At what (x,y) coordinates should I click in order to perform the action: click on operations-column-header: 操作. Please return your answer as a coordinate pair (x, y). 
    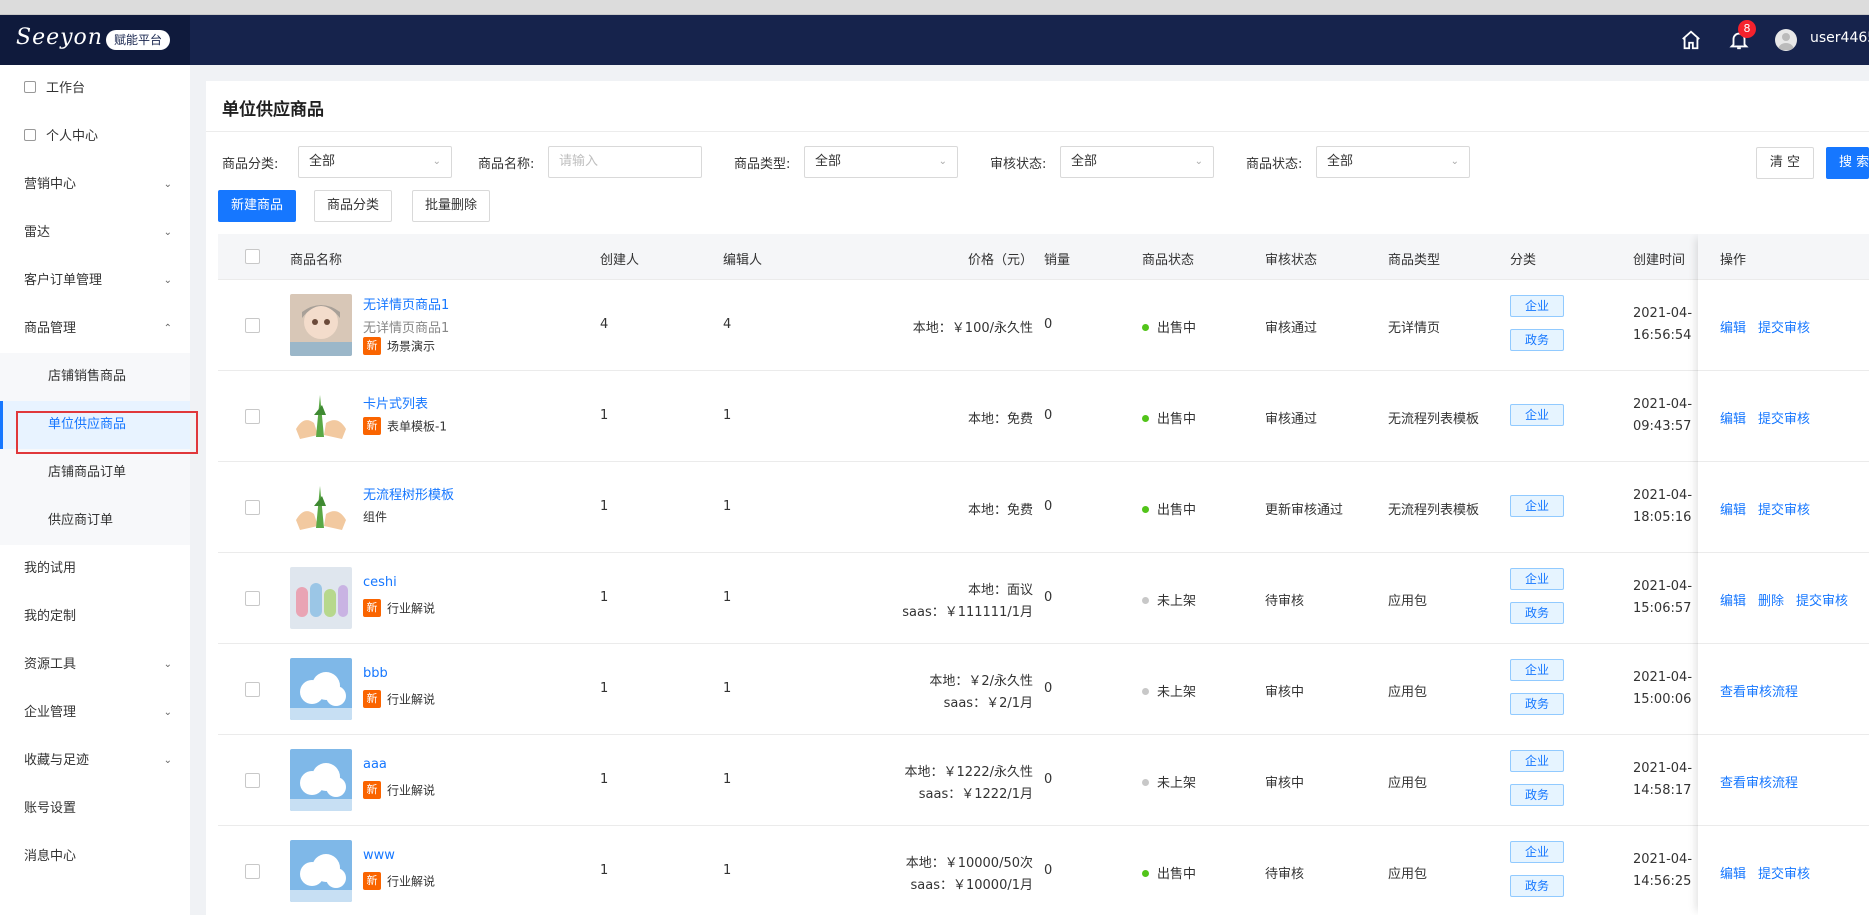
    Looking at the image, I should click on (1783, 257).